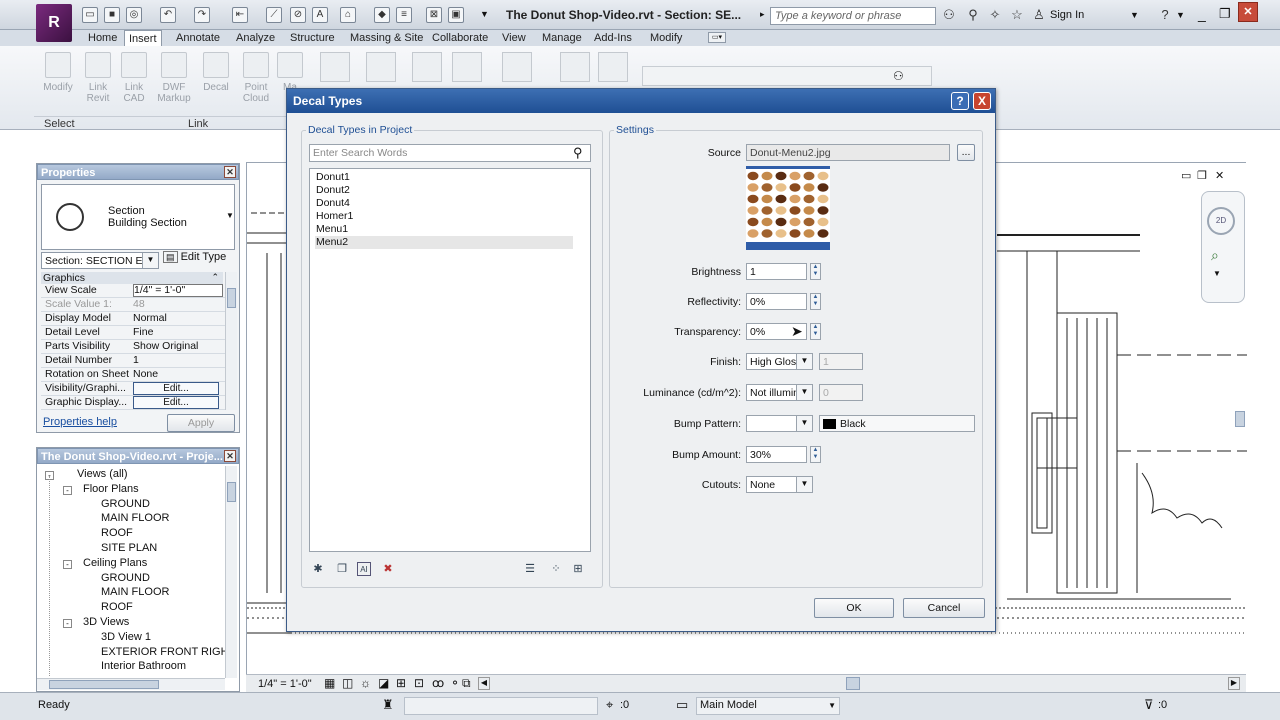  I want to click on text-icon: A, so click(320, 15).